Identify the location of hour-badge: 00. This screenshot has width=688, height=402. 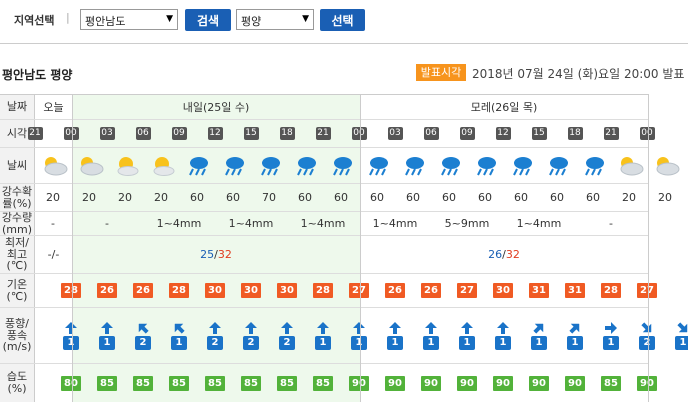
(359, 133).